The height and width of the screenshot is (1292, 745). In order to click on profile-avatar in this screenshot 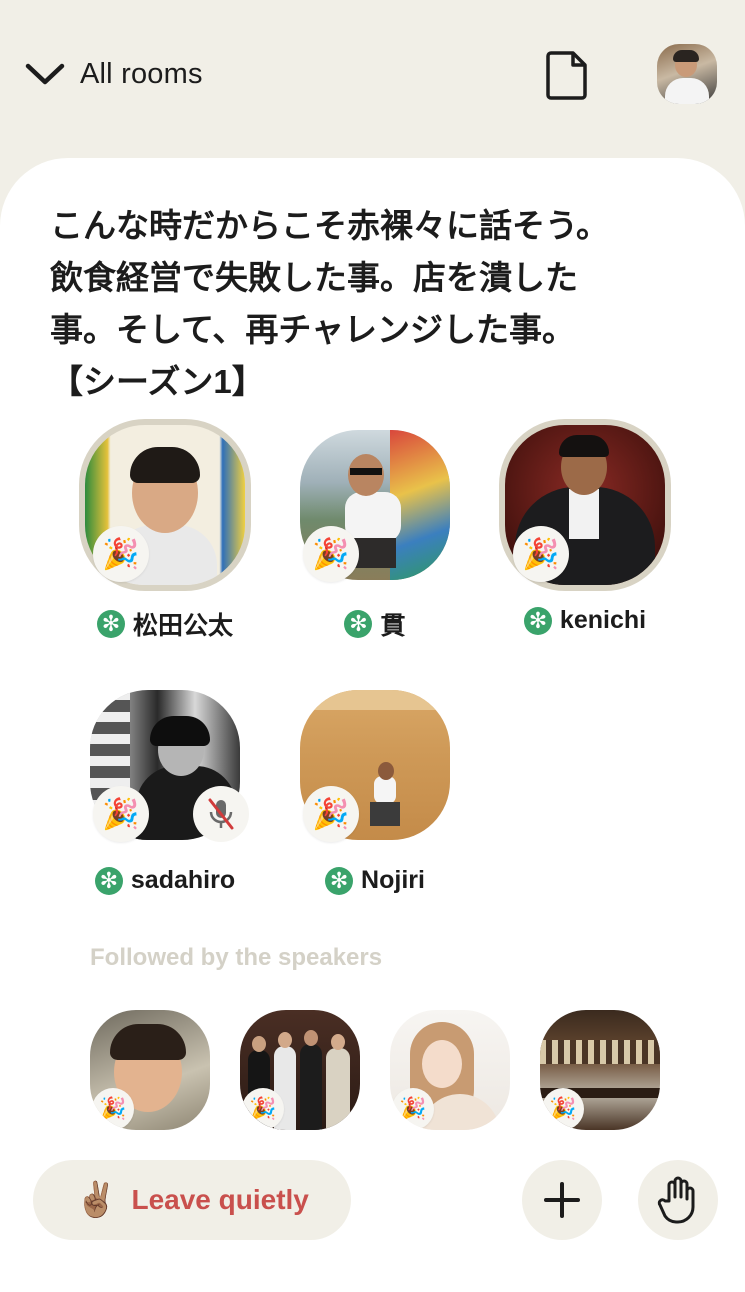, I will do `click(687, 74)`.